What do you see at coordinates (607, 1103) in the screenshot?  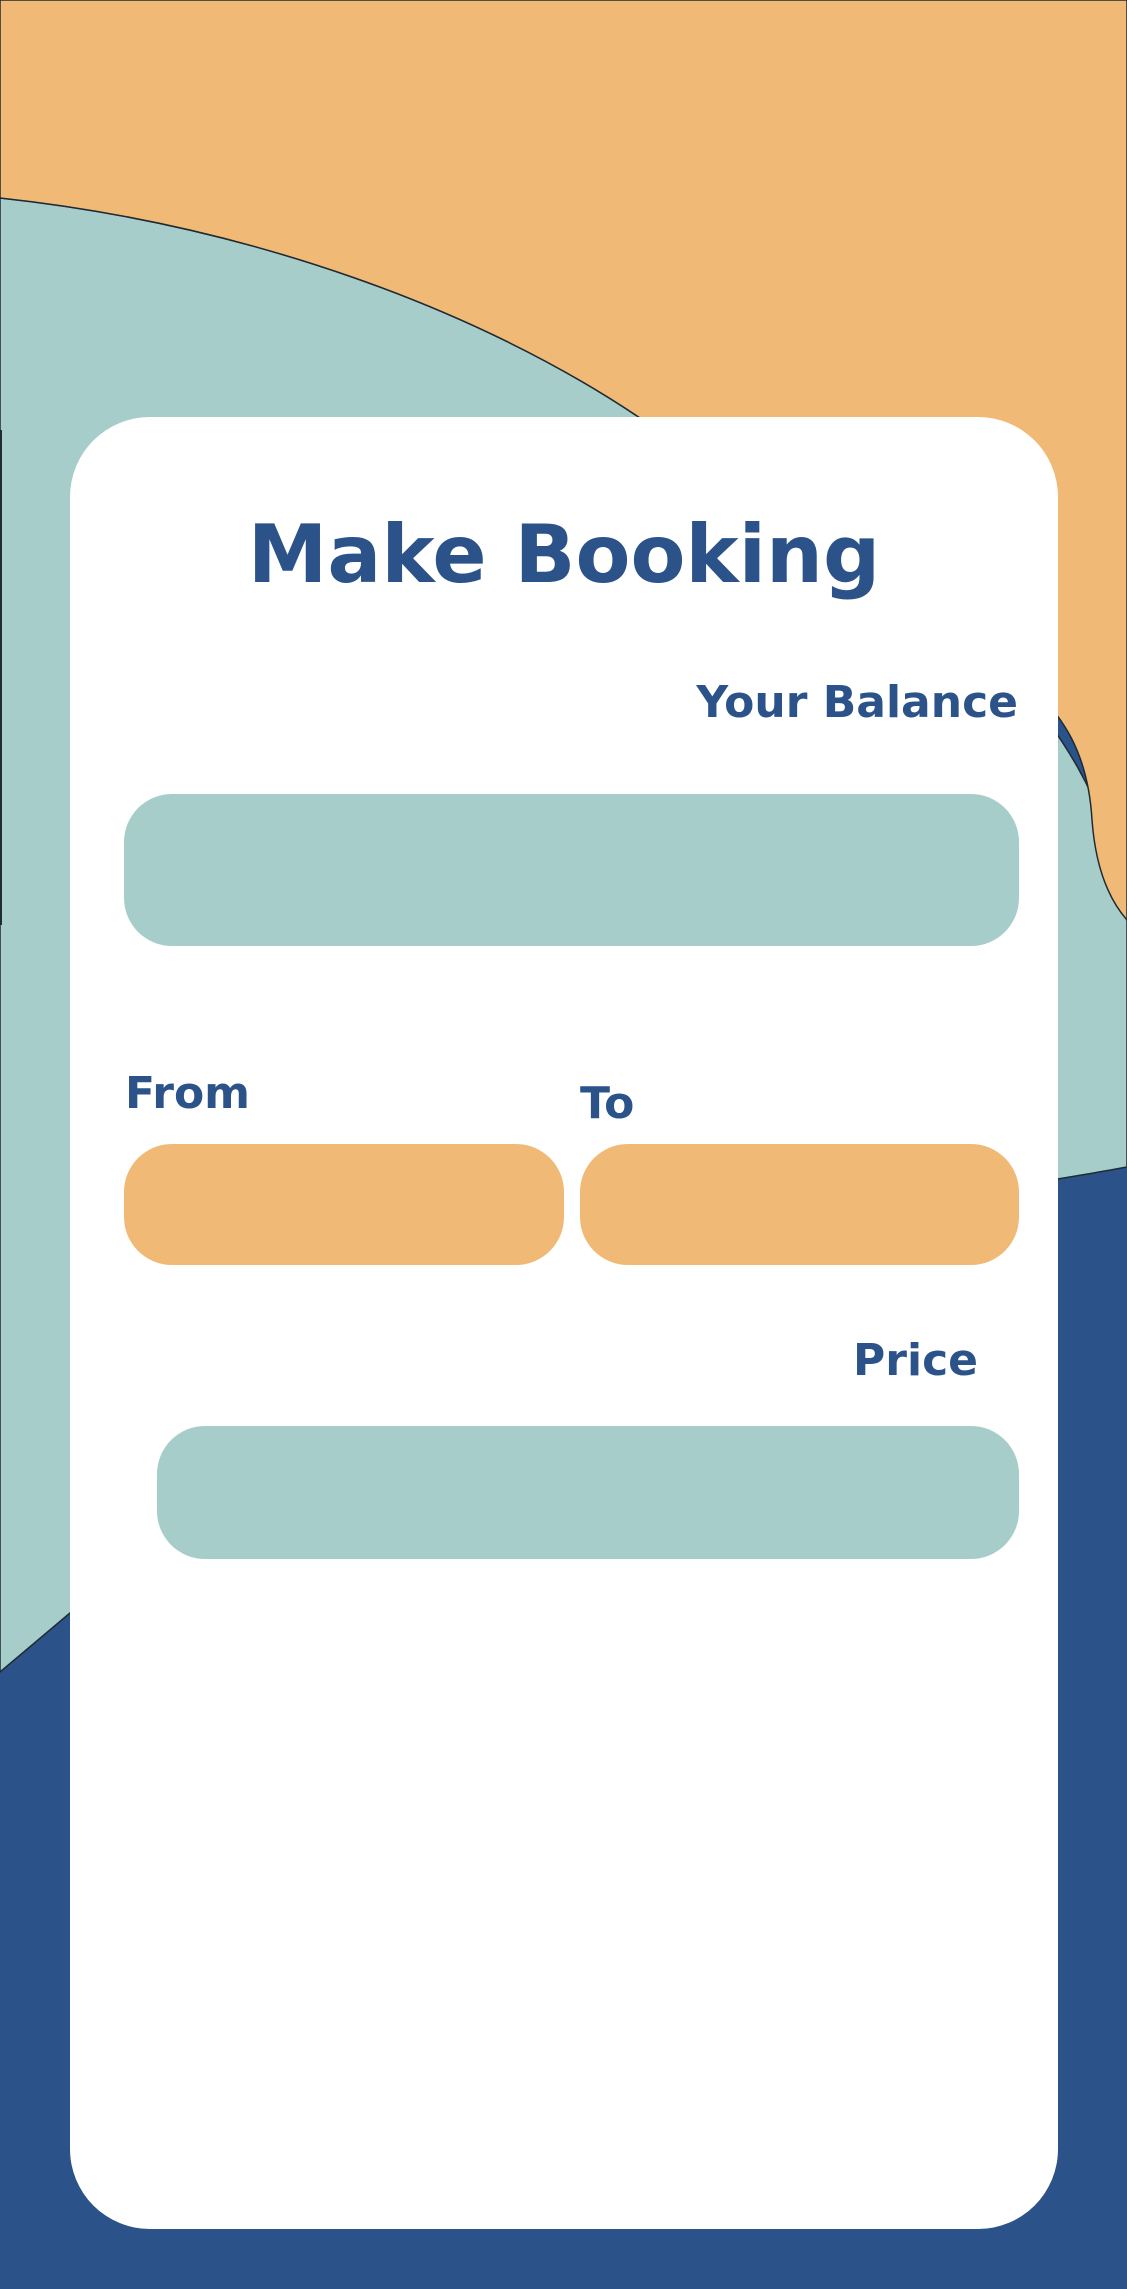 I see `to-label: To` at bounding box center [607, 1103].